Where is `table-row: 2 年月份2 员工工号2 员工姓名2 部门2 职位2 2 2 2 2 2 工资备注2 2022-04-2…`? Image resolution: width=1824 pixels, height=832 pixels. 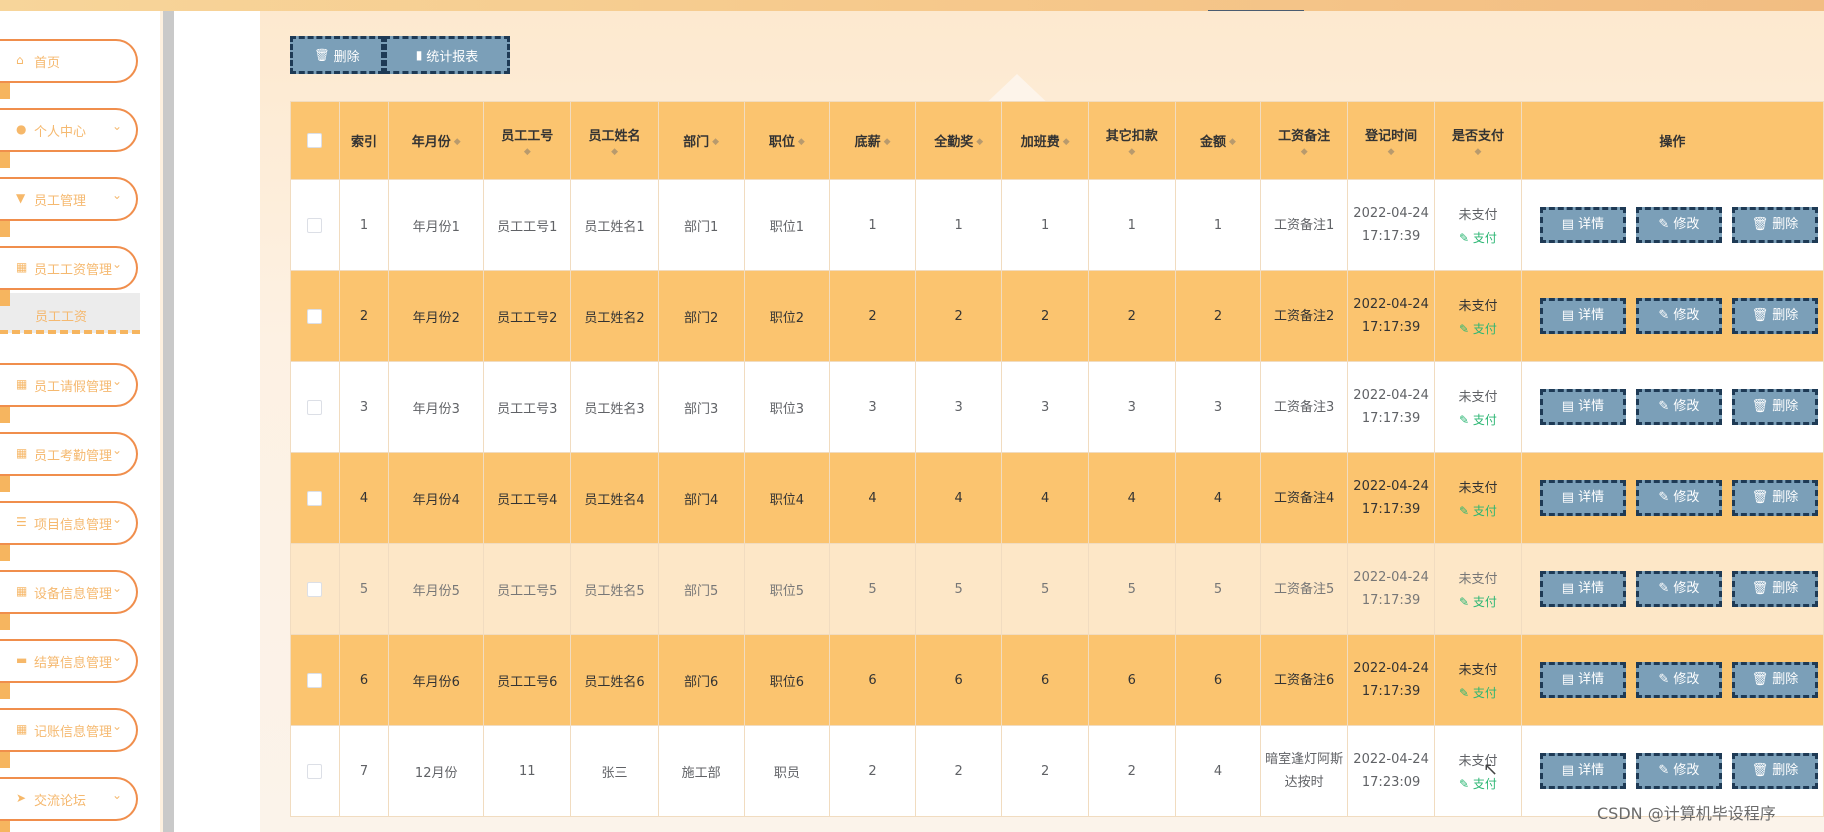 table-row: 2 年月份2 员工工号2 员工姓名2 部门2 职位2 2 2 2 2 2 工资备注2 2022-04-2… is located at coordinates (1057, 316).